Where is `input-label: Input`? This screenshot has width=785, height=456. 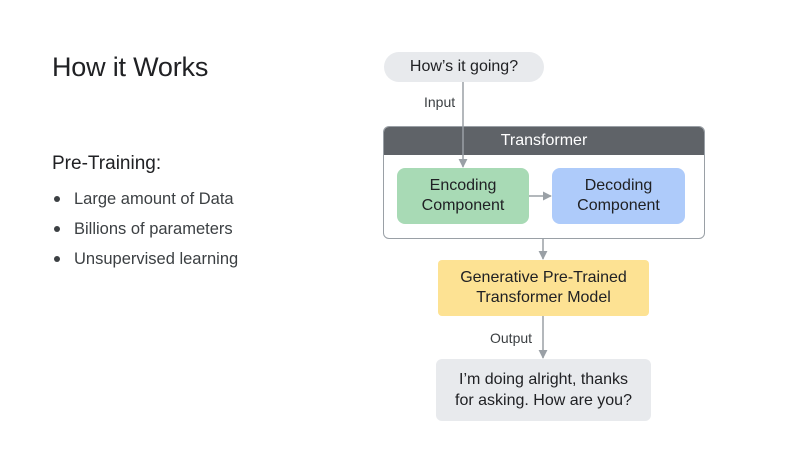 input-label: Input is located at coordinates (440, 102).